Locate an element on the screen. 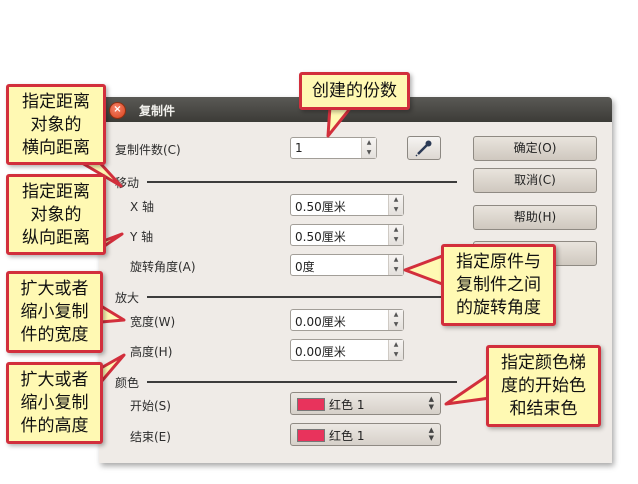 The height and width of the screenshot is (484, 638). pointer-color is located at coordinates (468, 389).